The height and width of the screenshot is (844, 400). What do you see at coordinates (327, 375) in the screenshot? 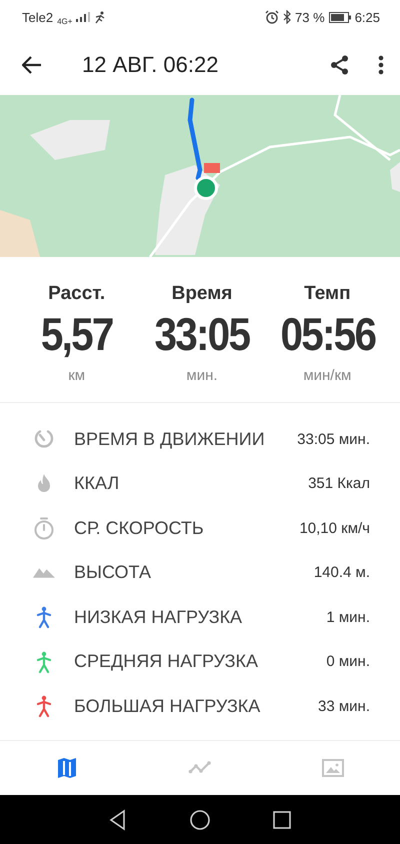
I see `summary-unit: мин/км` at bounding box center [327, 375].